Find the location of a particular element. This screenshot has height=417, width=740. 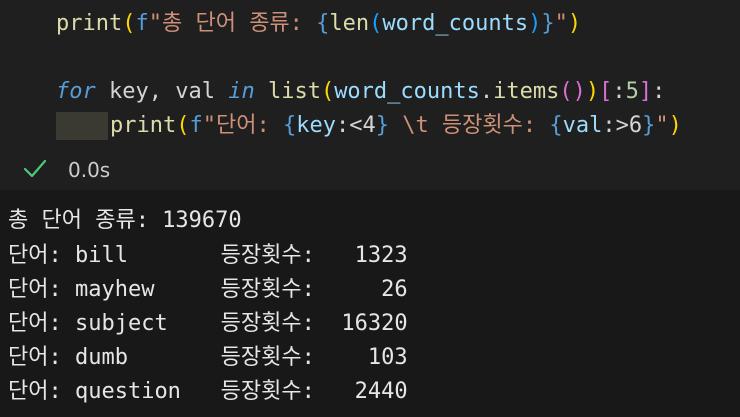

code-token: ] is located at coordinates (645, 91).